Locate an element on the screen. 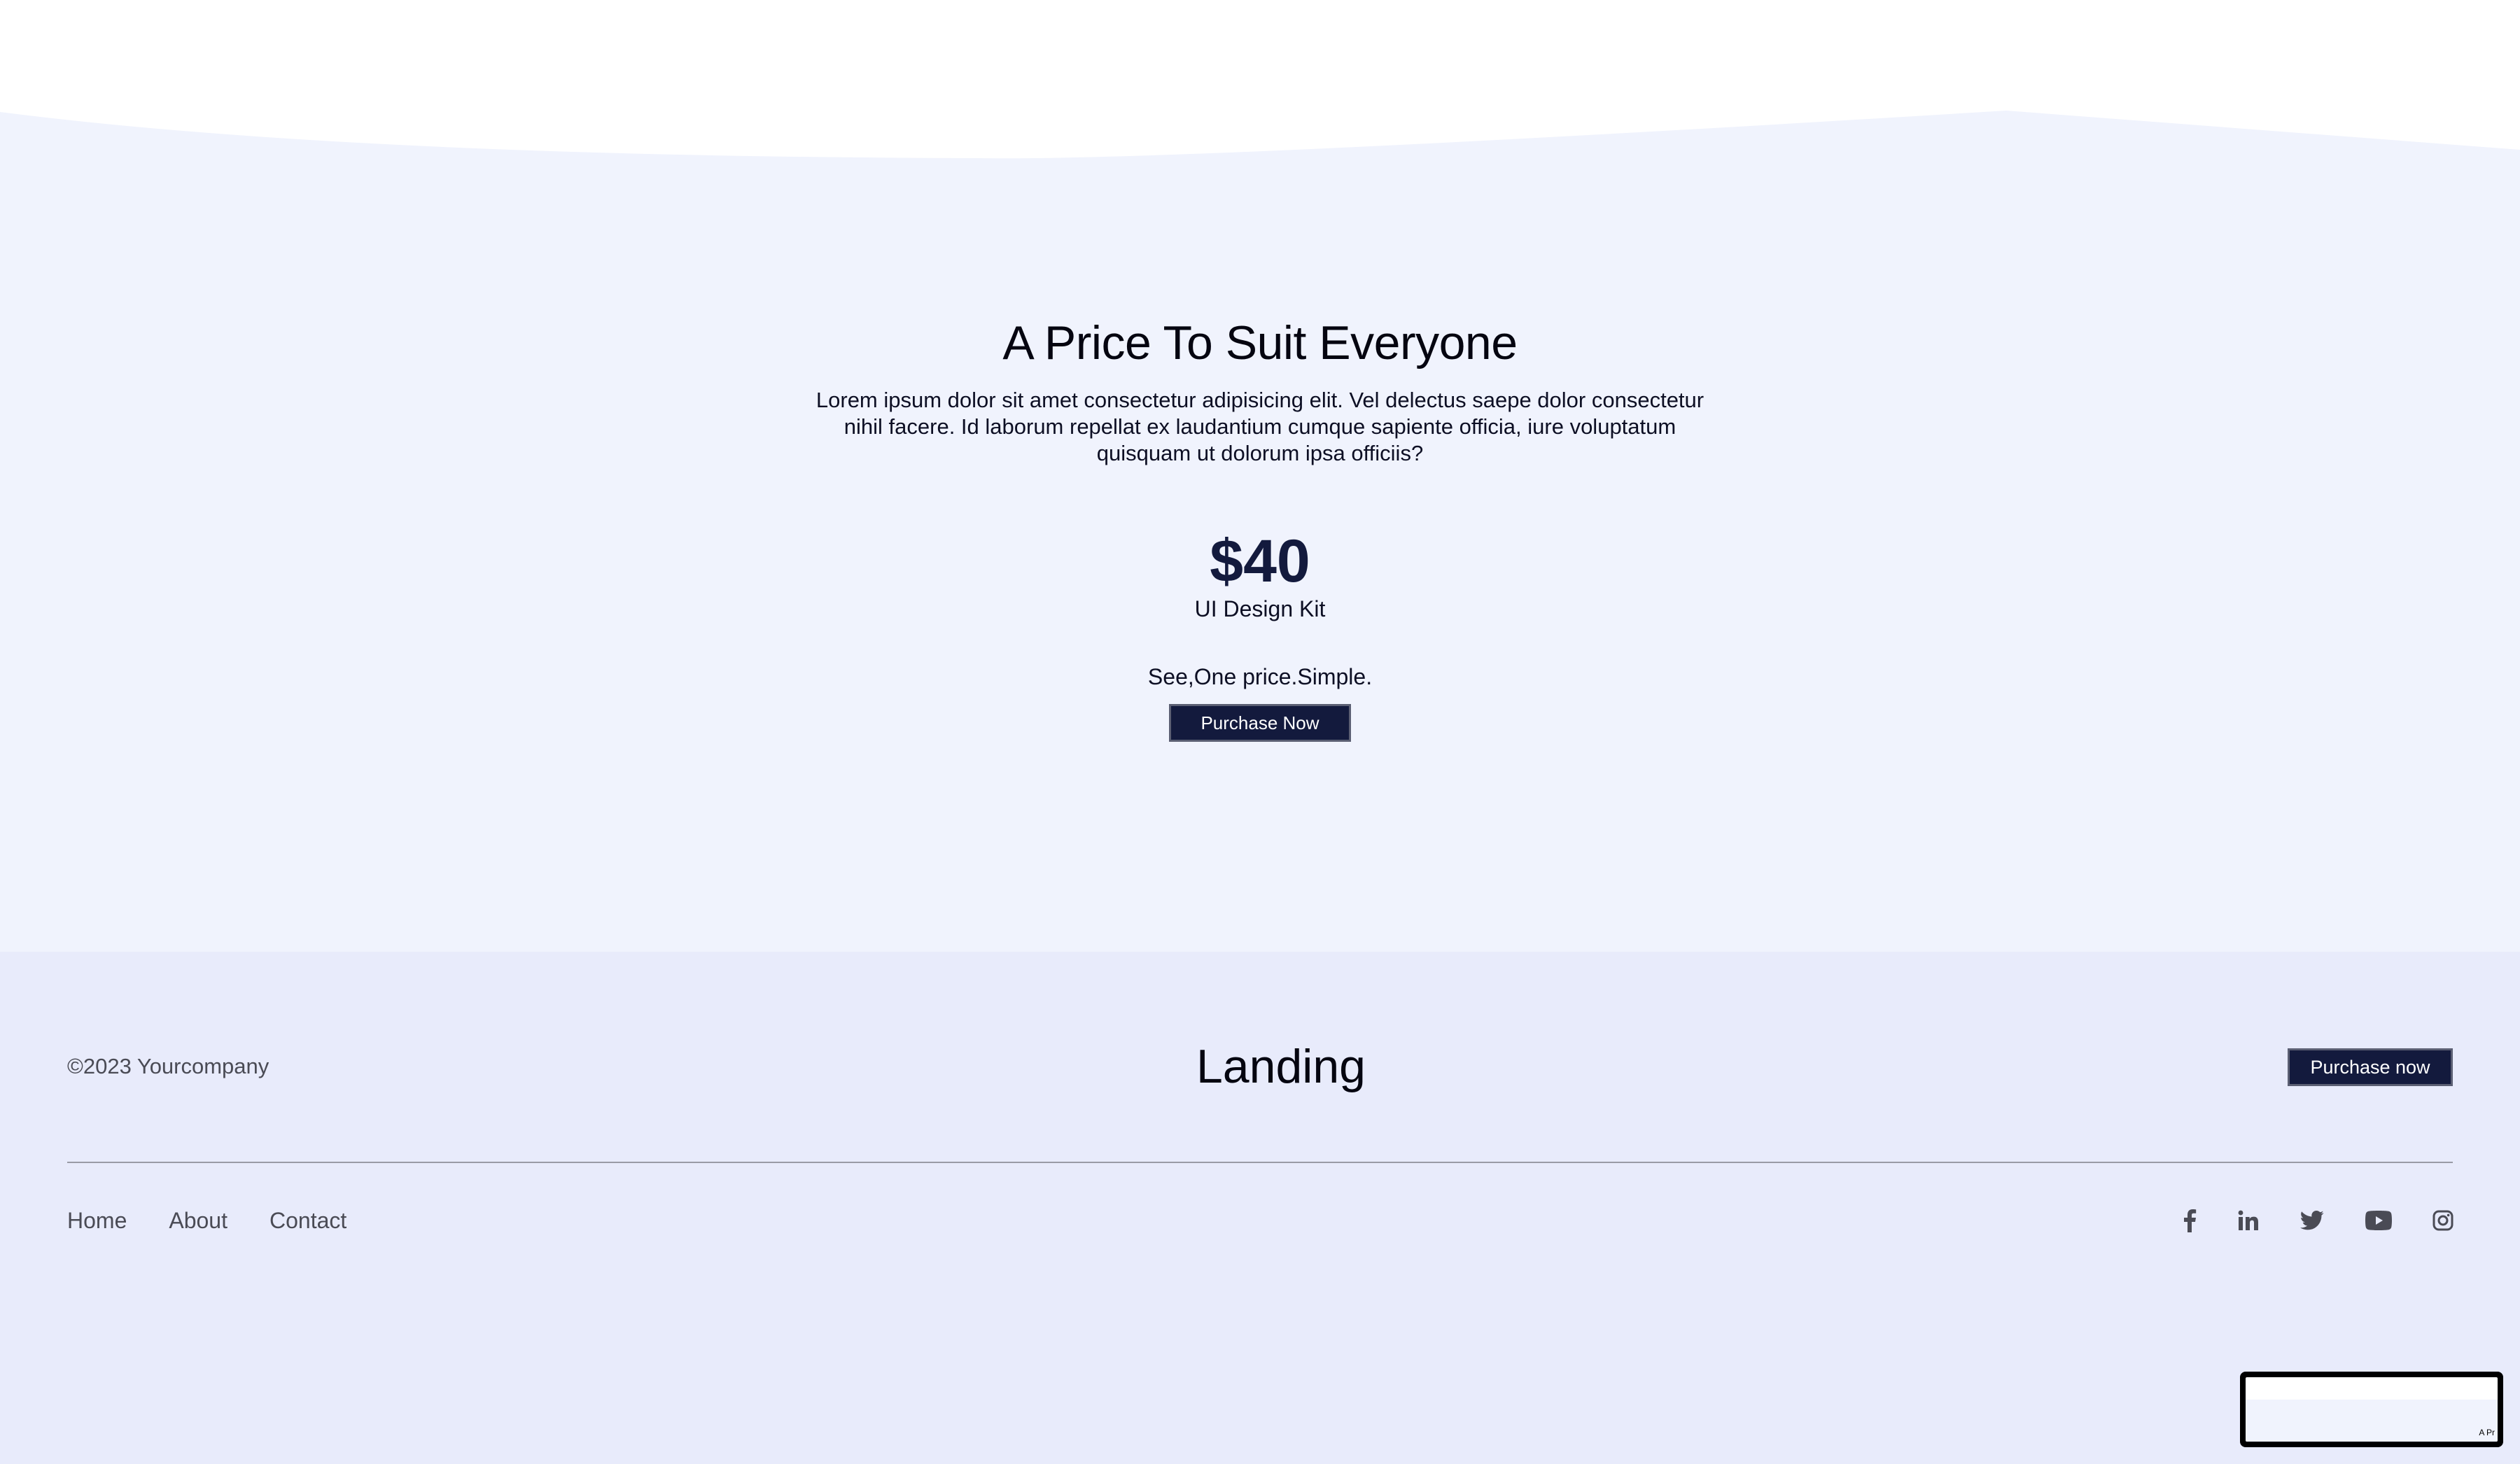 Image resolution: width=2520 pixels, height=1464 pixels. product-name: UI Design Kit is located at coordinates (1260, 608).